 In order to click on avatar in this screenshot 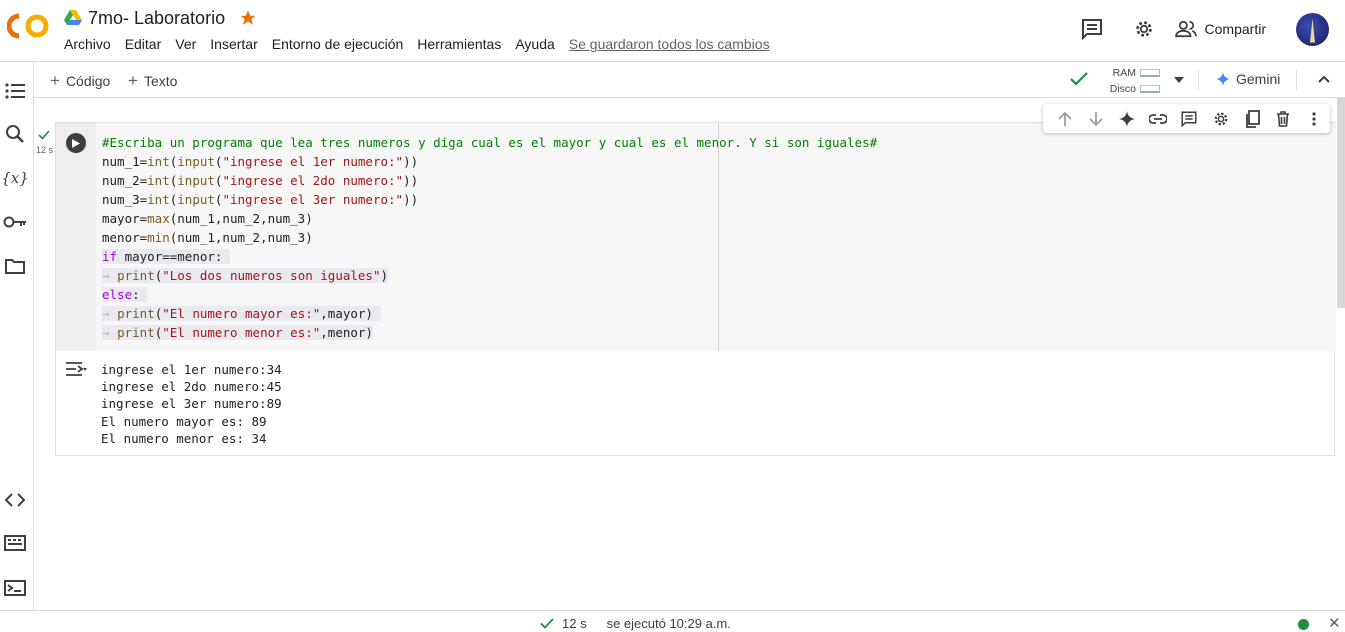, I will do `click(1312, 29)`.